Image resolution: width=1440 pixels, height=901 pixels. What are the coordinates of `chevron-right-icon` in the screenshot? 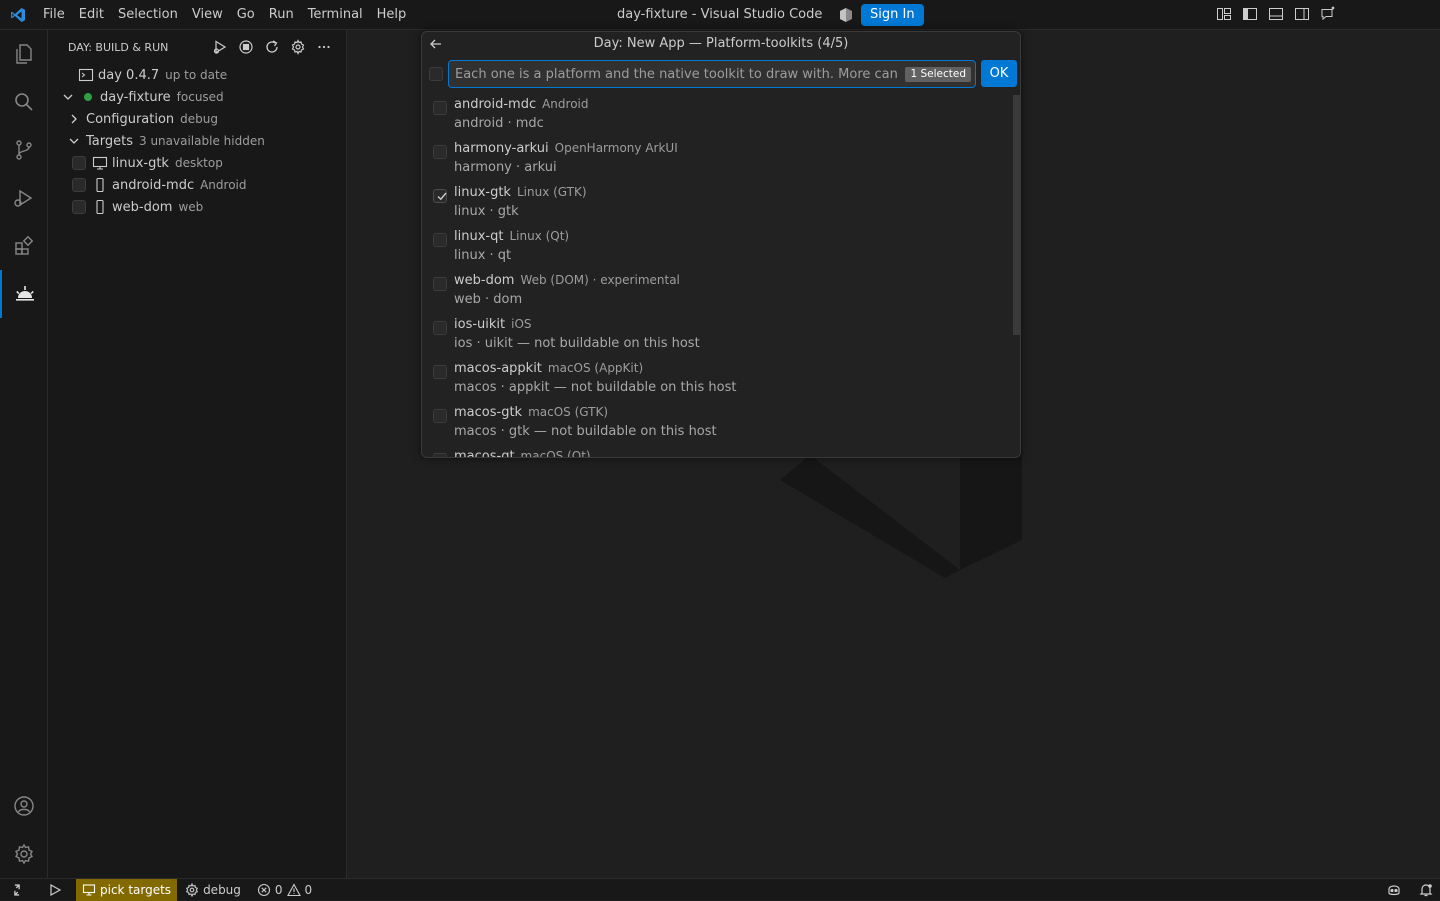 It's located at (74, 119).